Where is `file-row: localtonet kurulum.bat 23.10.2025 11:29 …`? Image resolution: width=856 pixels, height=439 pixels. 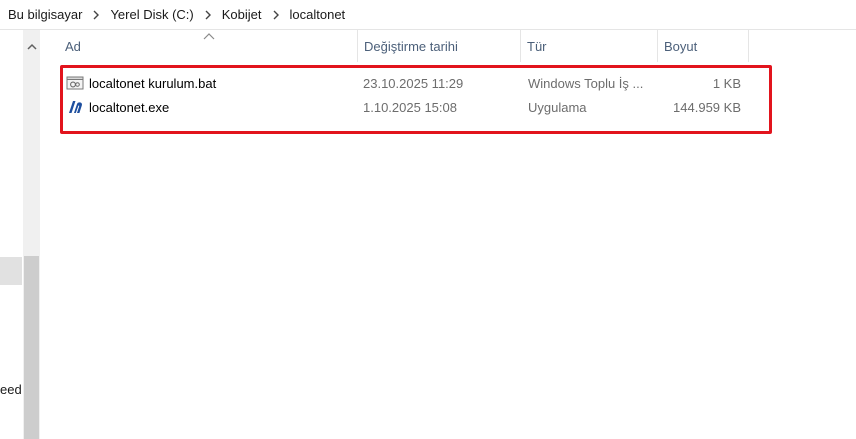 file-row: localtonet kurulum.bat 23.10.2025 11:29 … is located at coordinates (448, 83).